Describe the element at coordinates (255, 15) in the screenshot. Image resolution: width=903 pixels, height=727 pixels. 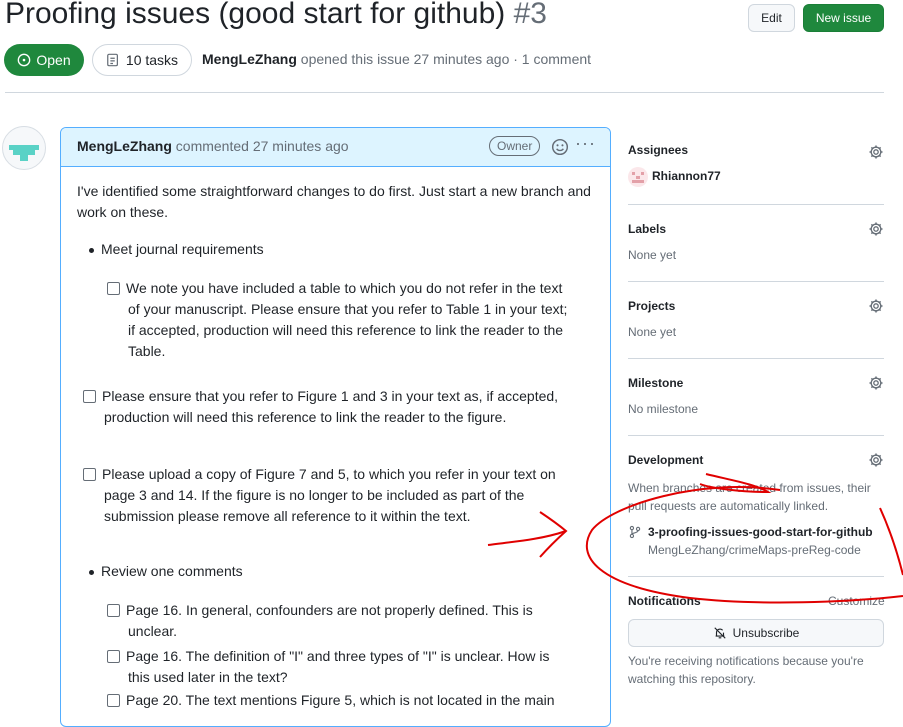
I see `issue-title-text: Proofing issues (good start for github)` at that location.